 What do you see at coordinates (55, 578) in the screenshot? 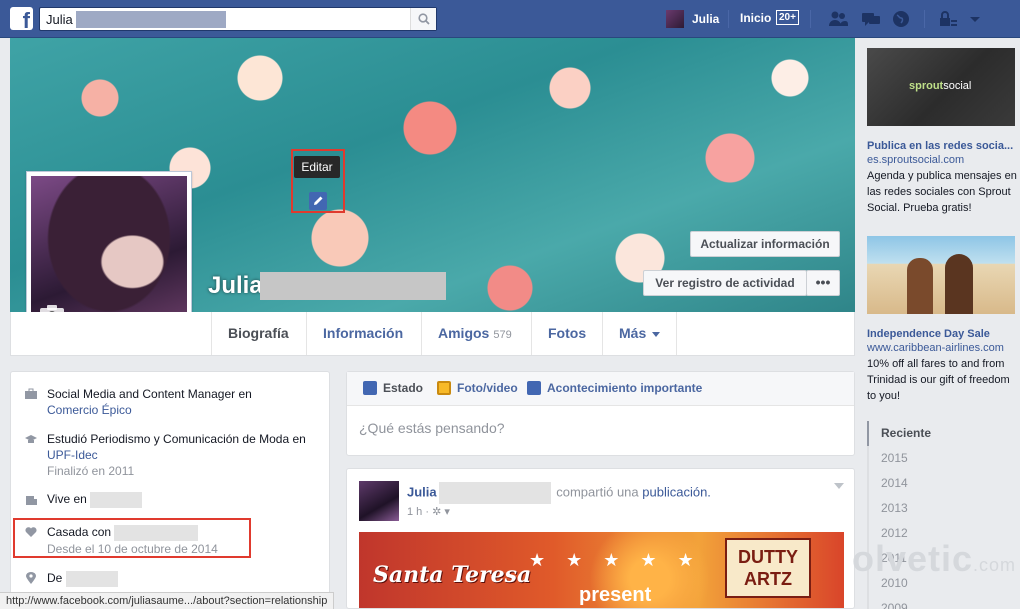
I see `from-text: De` at bounding box center [55, 578].